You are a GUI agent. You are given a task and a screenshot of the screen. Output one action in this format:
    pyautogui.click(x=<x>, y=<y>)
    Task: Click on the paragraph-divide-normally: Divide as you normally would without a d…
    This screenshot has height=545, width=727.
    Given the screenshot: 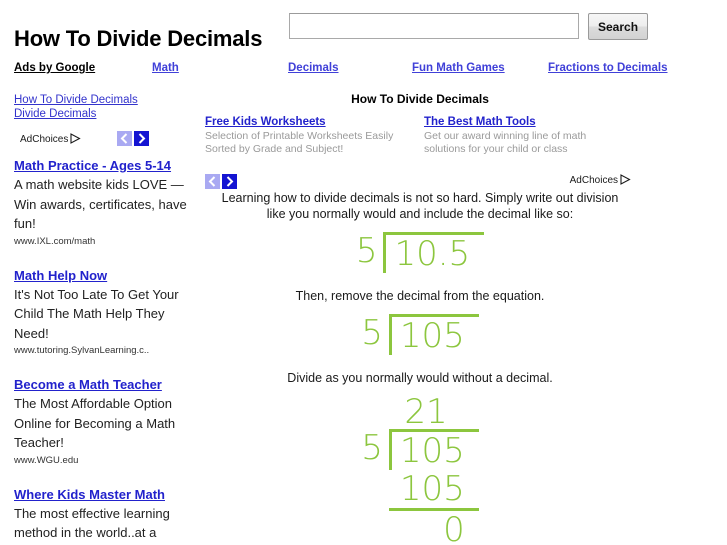 What is the action you would take?
    pyautogui.click(x=420, y=377)
    